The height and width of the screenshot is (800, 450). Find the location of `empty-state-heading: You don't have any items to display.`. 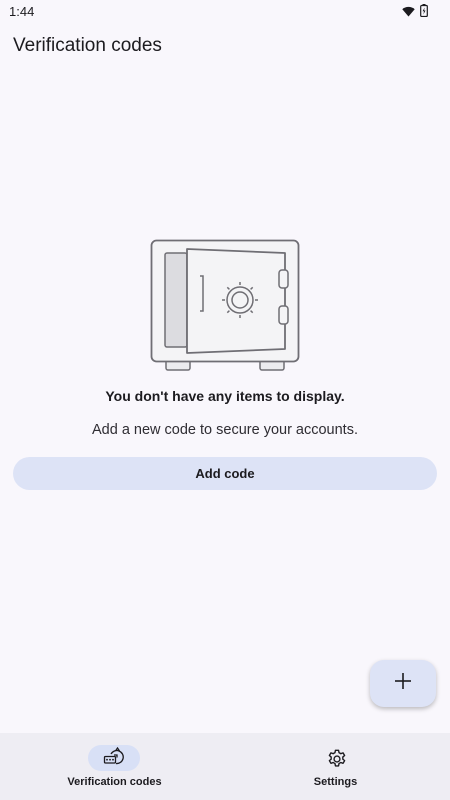

empty-state-heading: You don't have any items to display. is located at coordinates (225, 396).